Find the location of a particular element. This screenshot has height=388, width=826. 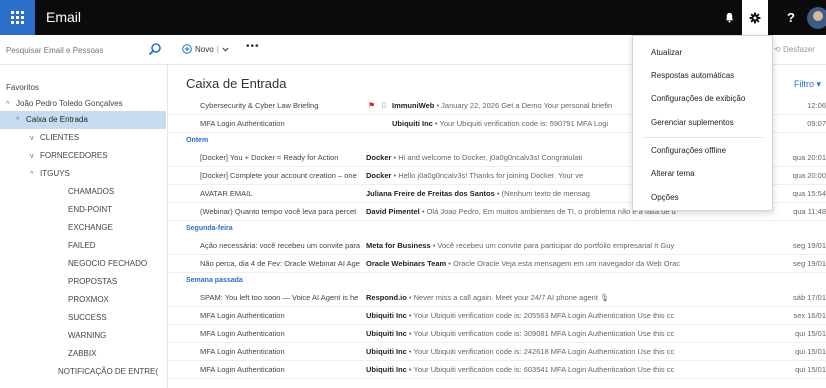

attachment-icon: ▯ is located at coordinates (384, 105).